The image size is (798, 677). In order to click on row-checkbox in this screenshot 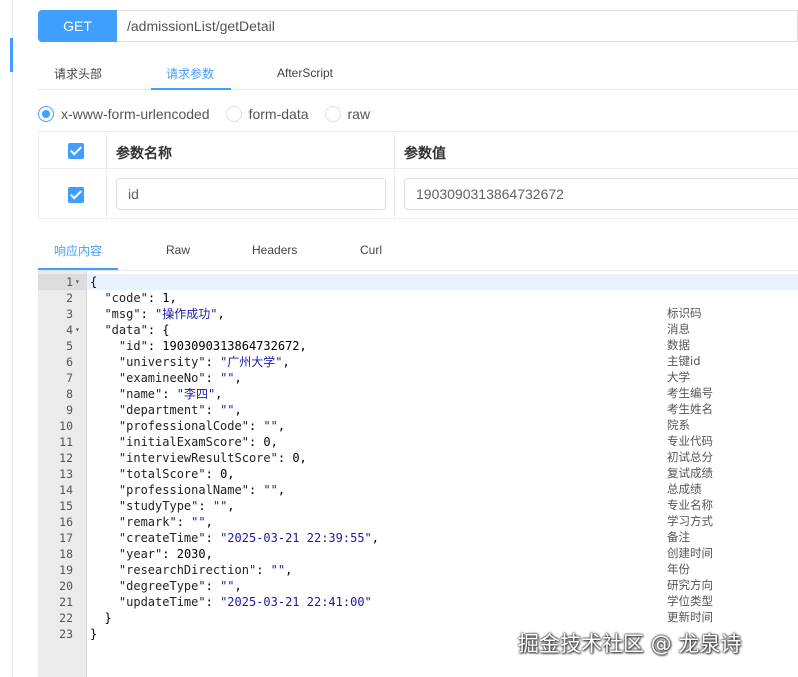, I will do `click(76, 195)`.